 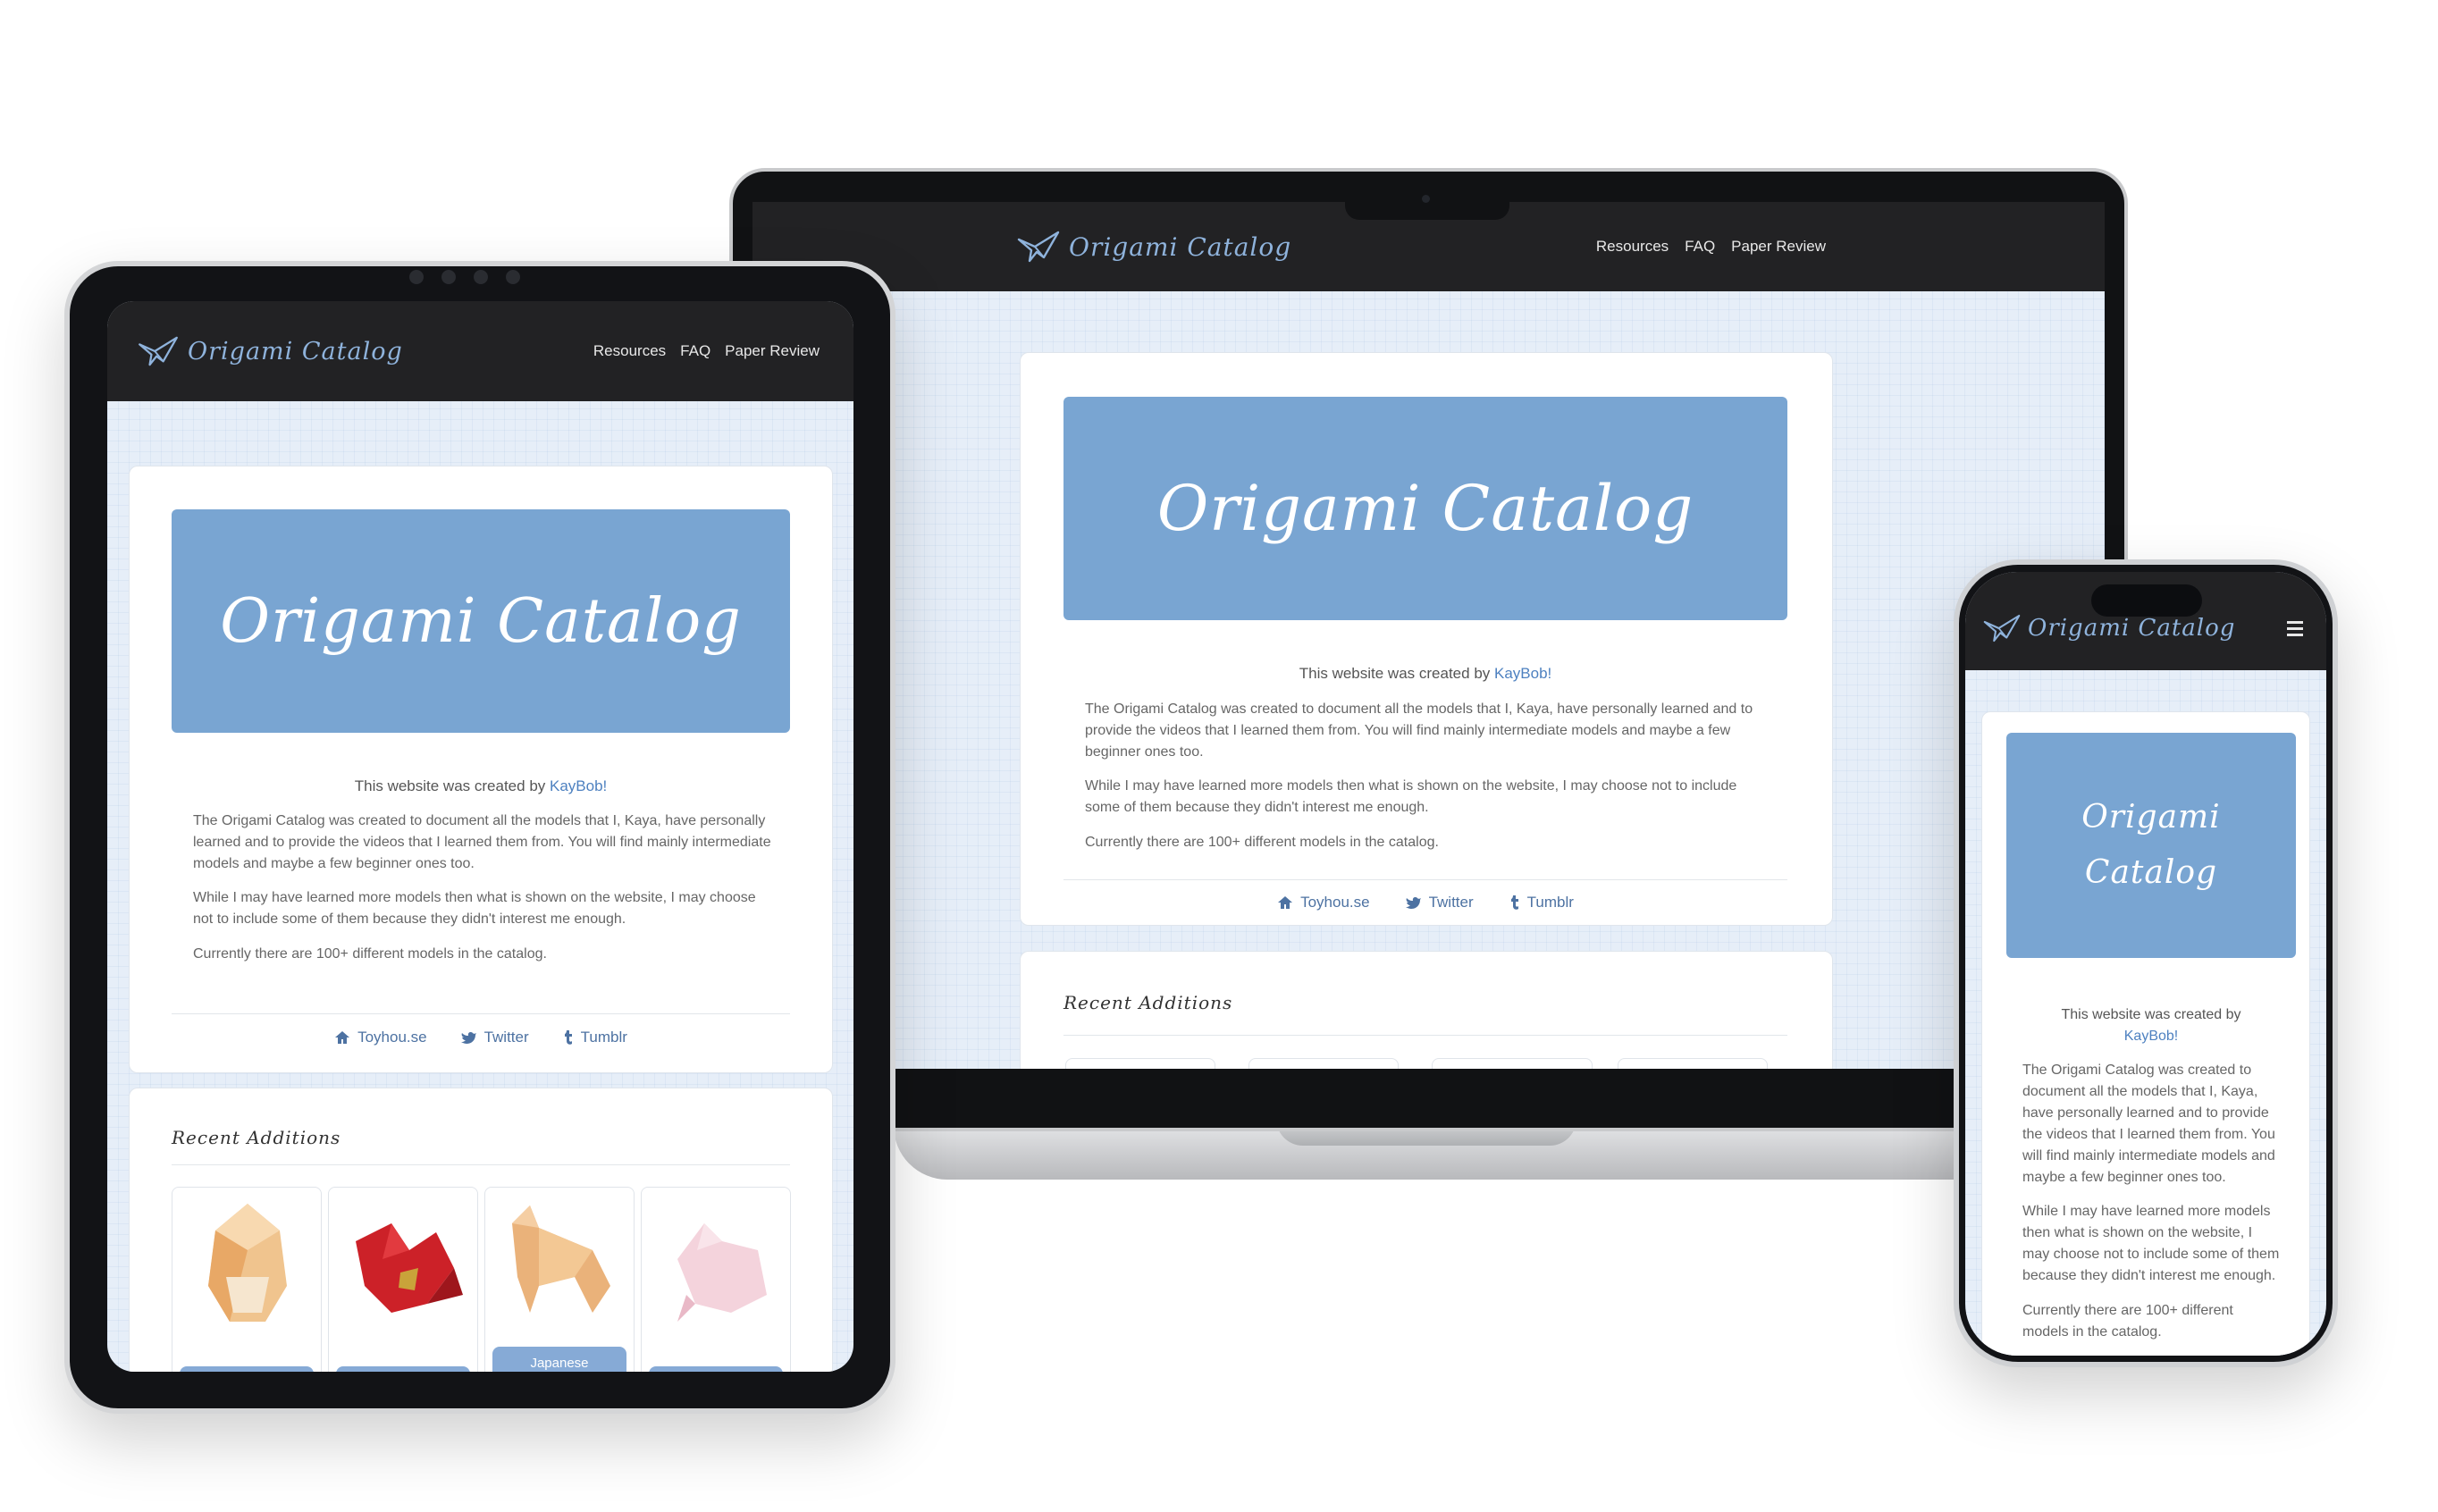 I want to click on laptop-camera, so click(x=1426, y=199).